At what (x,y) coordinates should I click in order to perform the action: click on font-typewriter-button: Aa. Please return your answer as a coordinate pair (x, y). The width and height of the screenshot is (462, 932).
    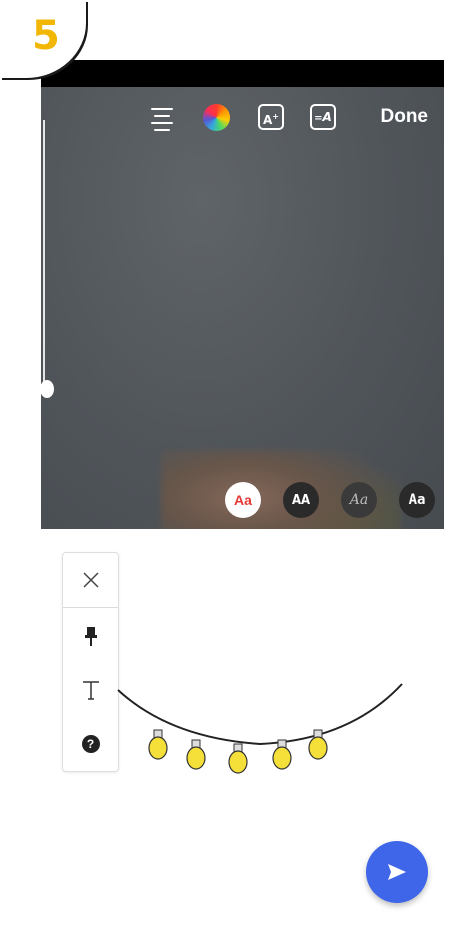
    Looking at the image, I should click on (417, 500).